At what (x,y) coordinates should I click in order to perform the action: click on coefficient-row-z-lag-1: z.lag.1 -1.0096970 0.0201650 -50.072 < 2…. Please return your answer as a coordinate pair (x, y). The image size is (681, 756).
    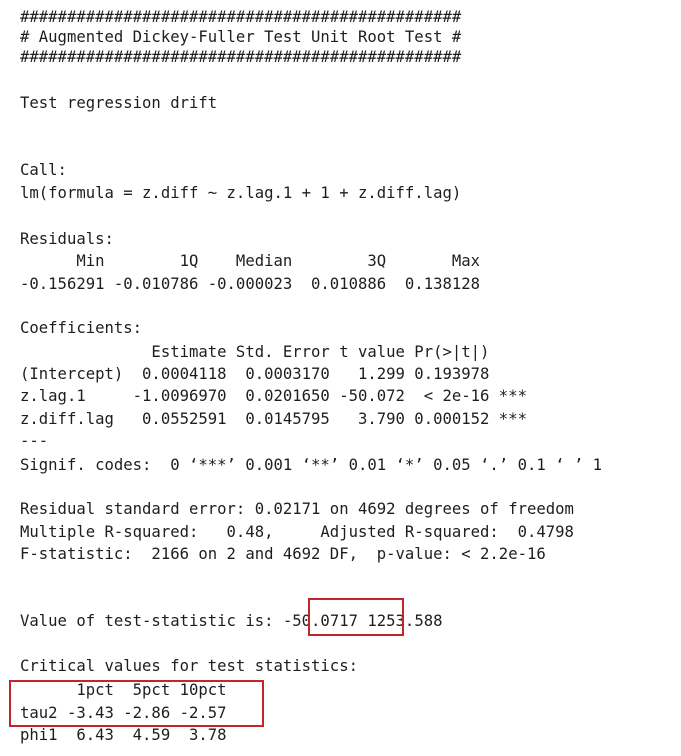
    Looking at the image, I should click on (273, 396).